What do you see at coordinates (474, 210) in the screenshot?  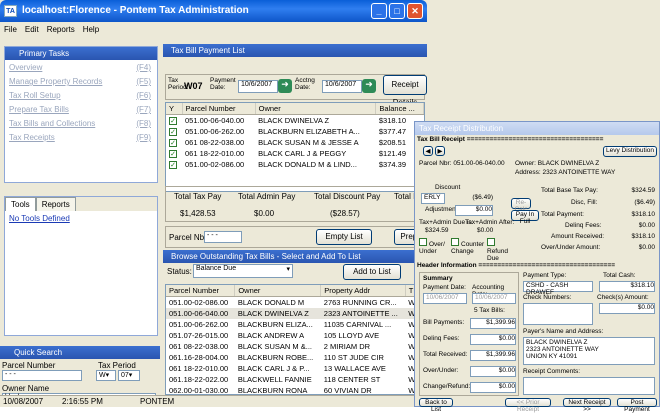 I see `adjustment-input: $0.00` at bounding box center [474, 210].